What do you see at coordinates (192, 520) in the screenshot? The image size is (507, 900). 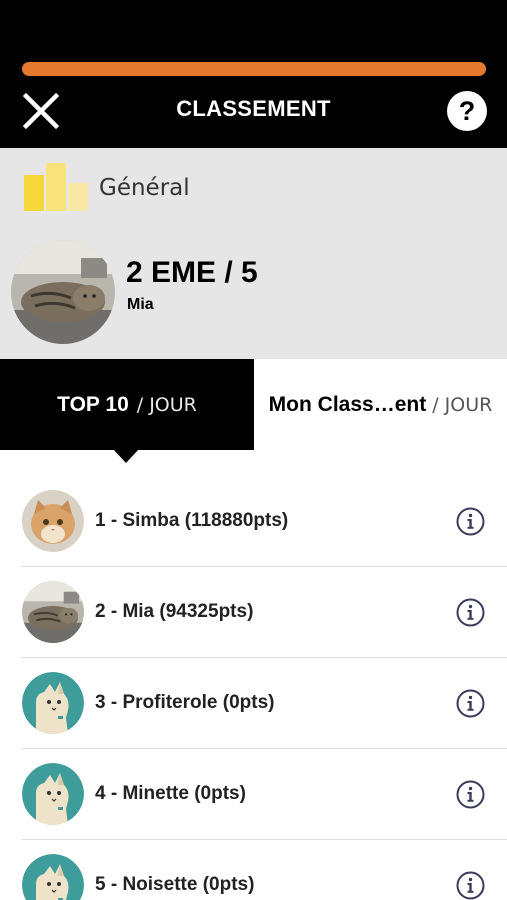 I see `ranking-entry-label: 1 - Simba (118880pts)` at bounding box center [192, 520].